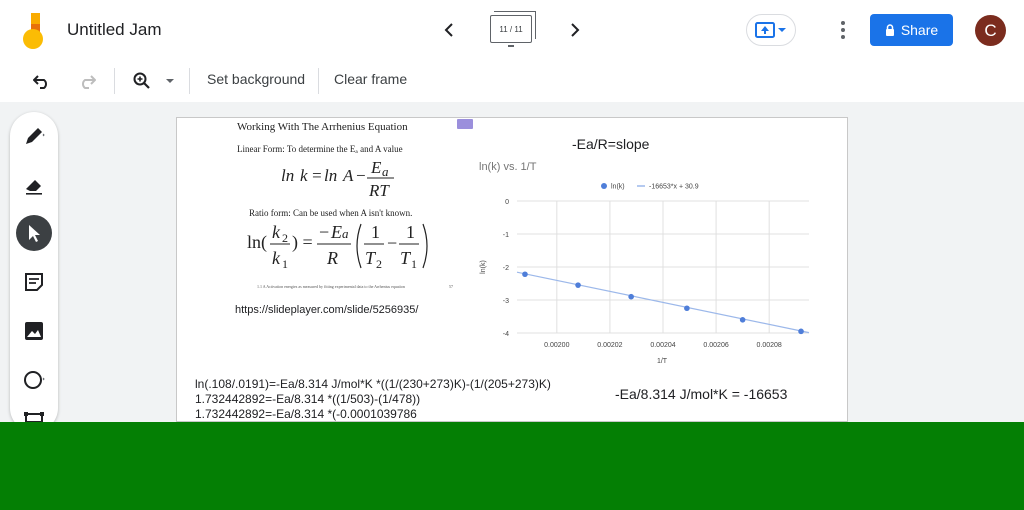 The image size is (1024, 510). I want to click on redo-icon, so click(87, 81).